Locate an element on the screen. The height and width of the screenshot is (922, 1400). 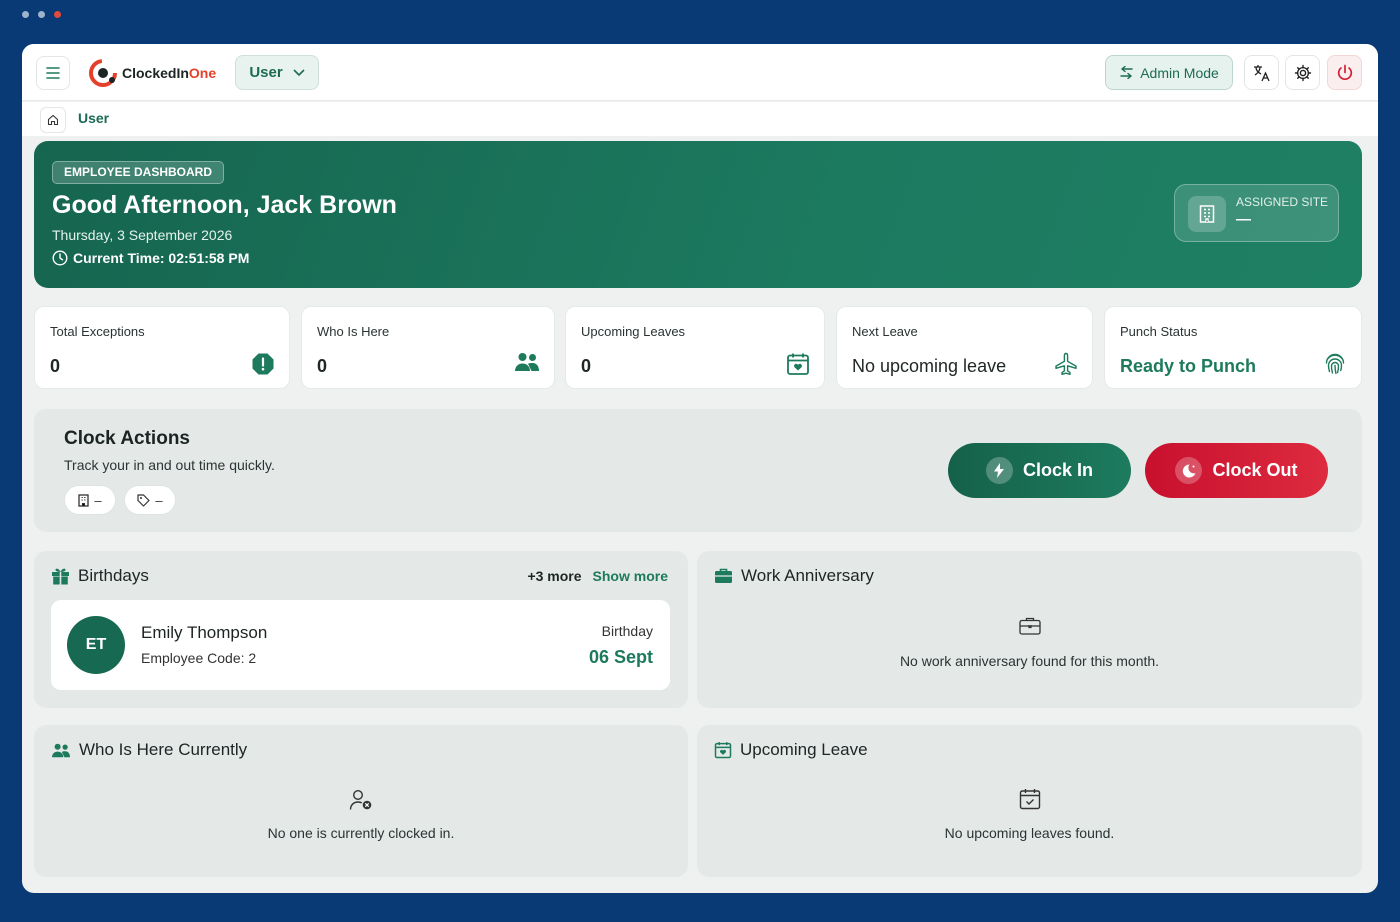
site-chip-value: – is located at coordinates (98, 500).